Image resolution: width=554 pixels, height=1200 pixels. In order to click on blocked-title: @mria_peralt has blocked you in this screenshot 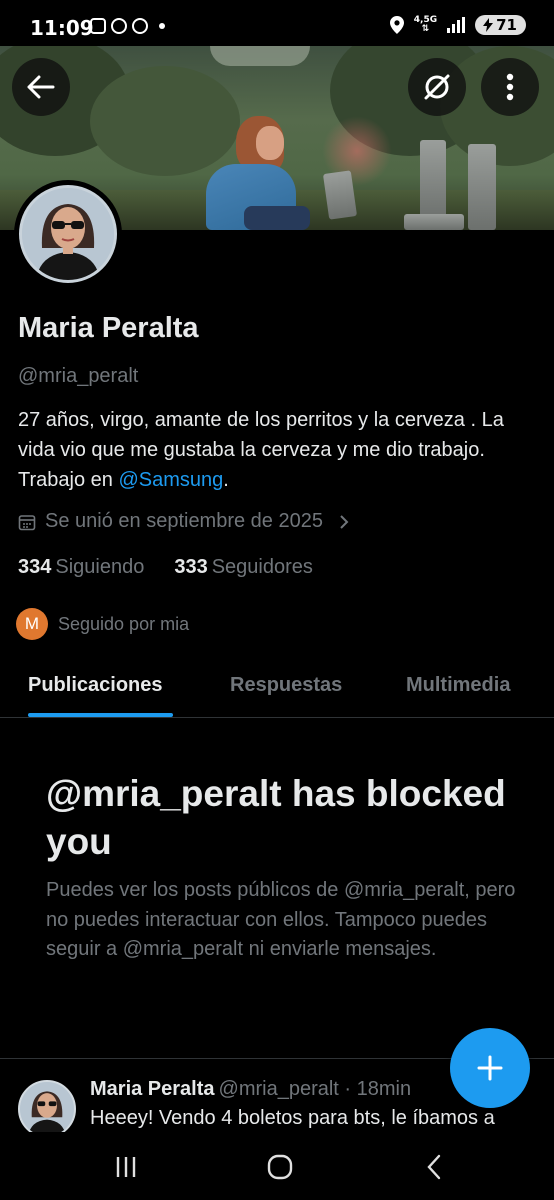, I will do `click(276, 817)`.